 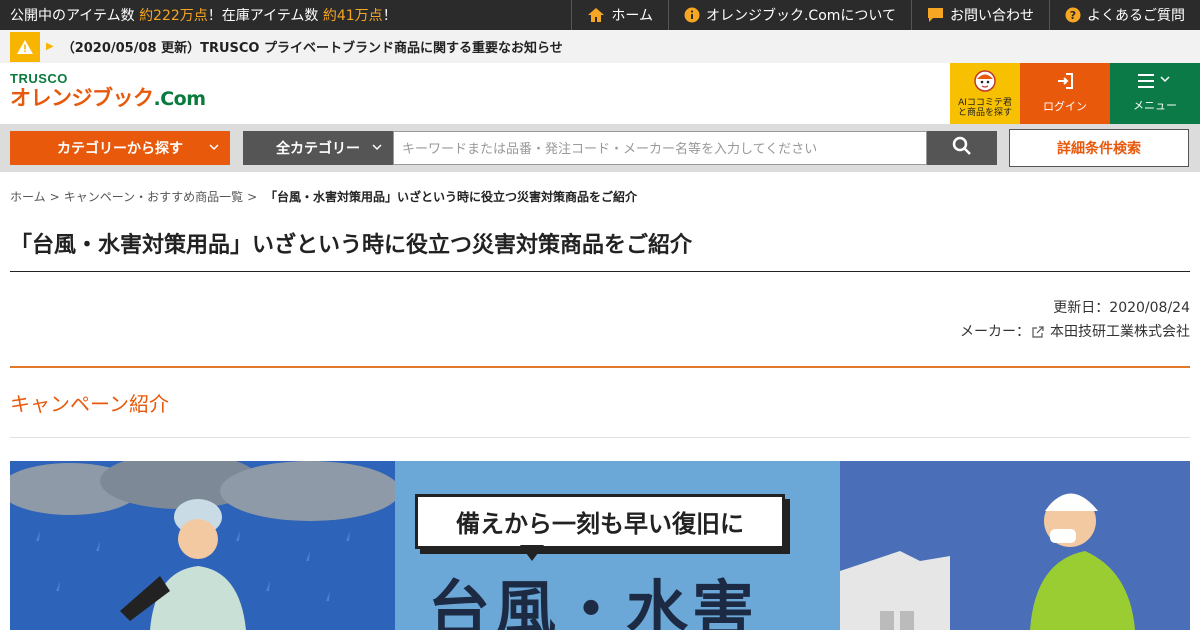 I want to click on detail-search-button: 詳細条件検索, so click(x=1099, y=148).